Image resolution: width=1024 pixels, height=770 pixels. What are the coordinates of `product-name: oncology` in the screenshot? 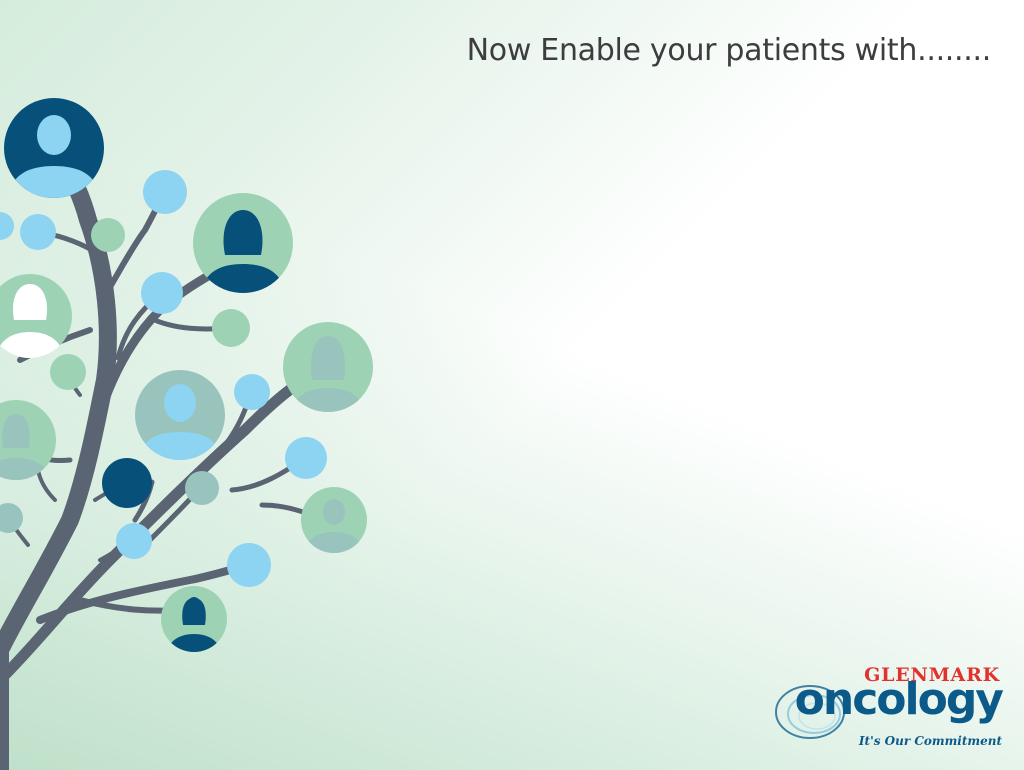 It's located at (899, 699).